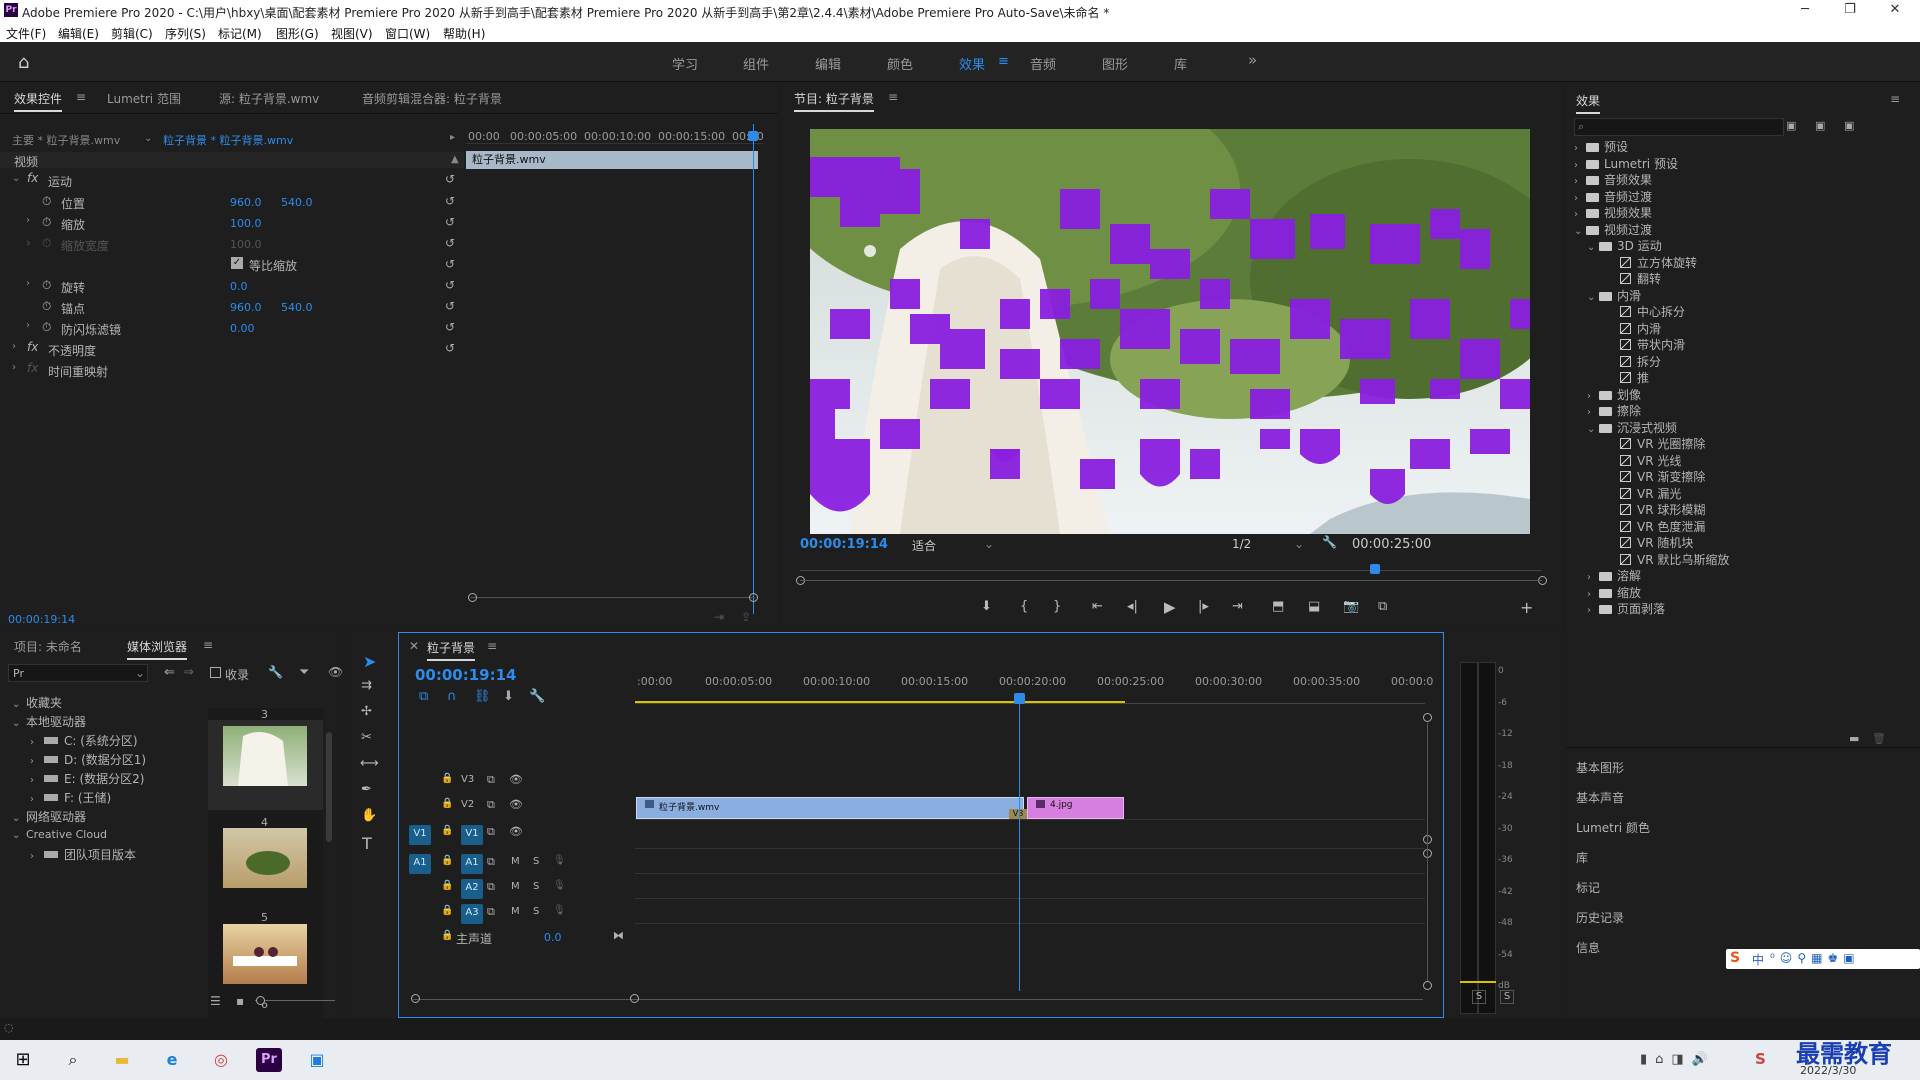  I want to click on workspace-audio: 音频, so click(1043, 63).